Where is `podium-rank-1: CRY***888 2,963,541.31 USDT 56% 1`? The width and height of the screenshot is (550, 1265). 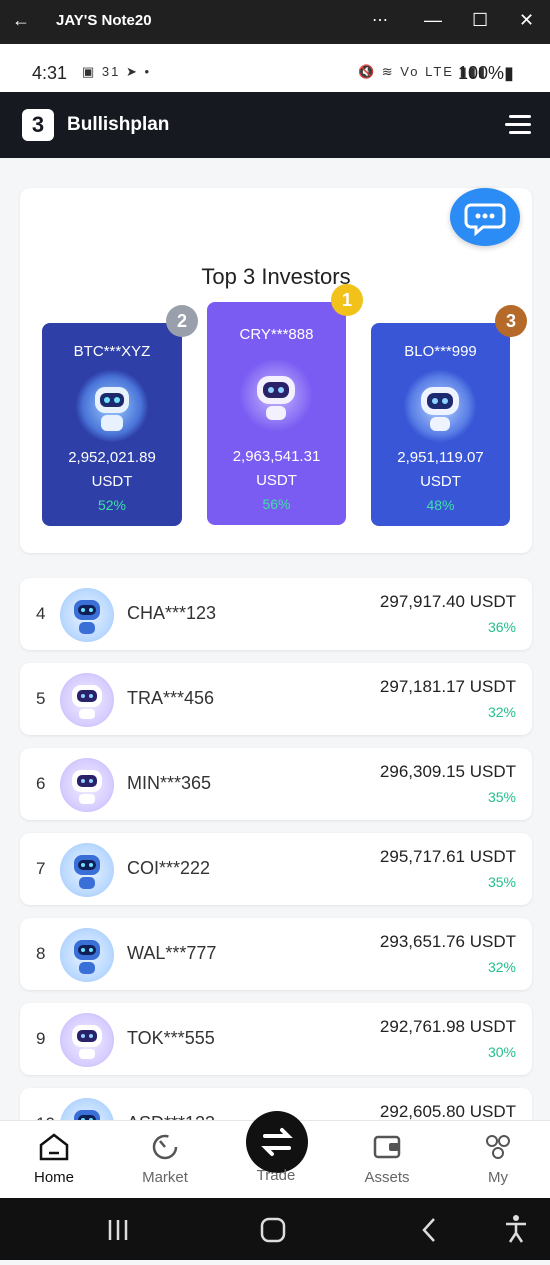
podium-rank-1: CRY***888 2,963,541.31 USDT 56% 1 is located at coordinates (285, 404).